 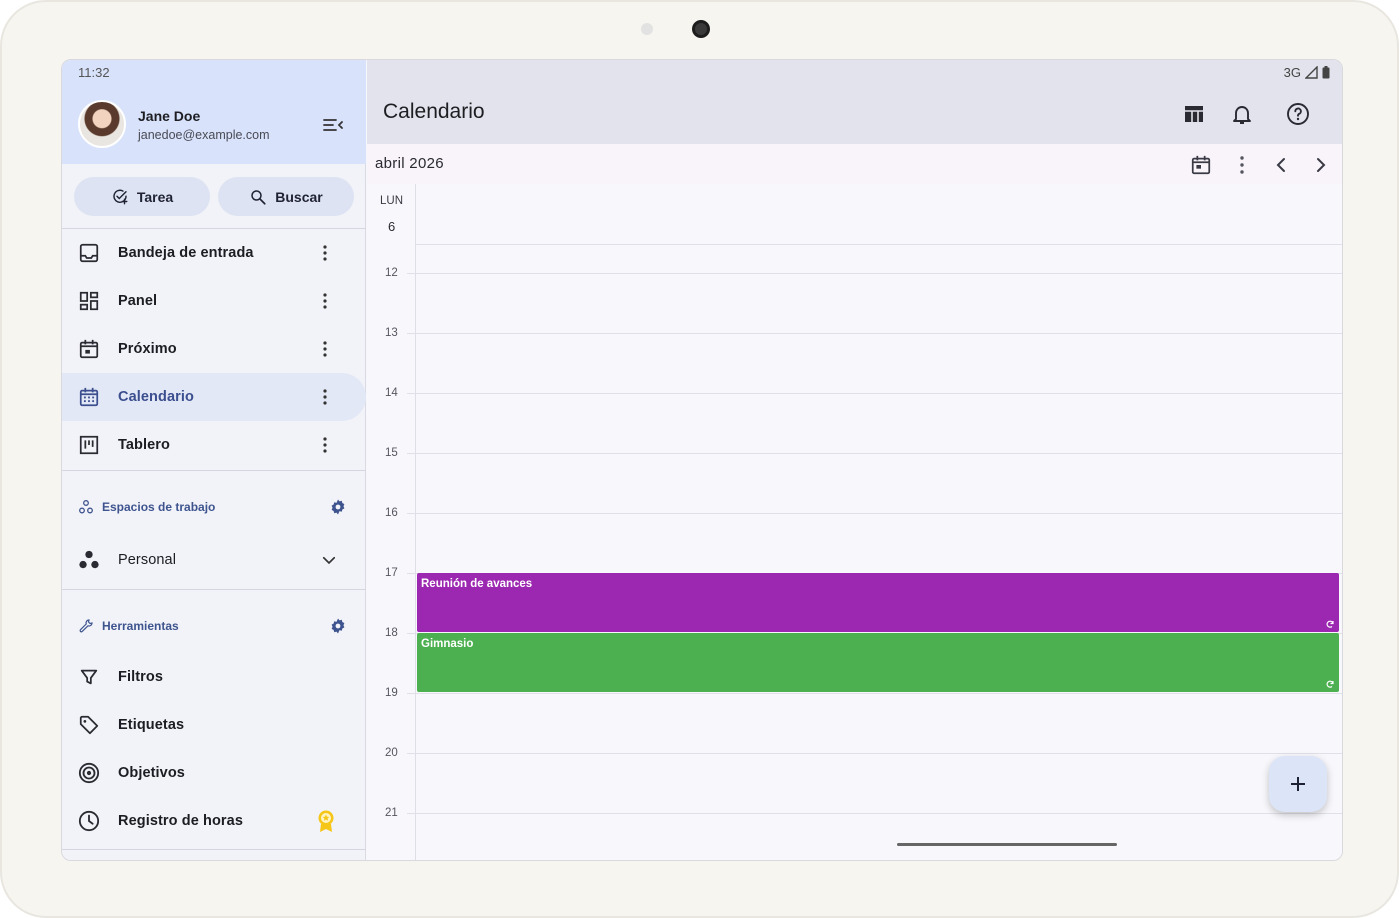 I want to click on add-task-button: Tarea, so click(x=142, y=196).